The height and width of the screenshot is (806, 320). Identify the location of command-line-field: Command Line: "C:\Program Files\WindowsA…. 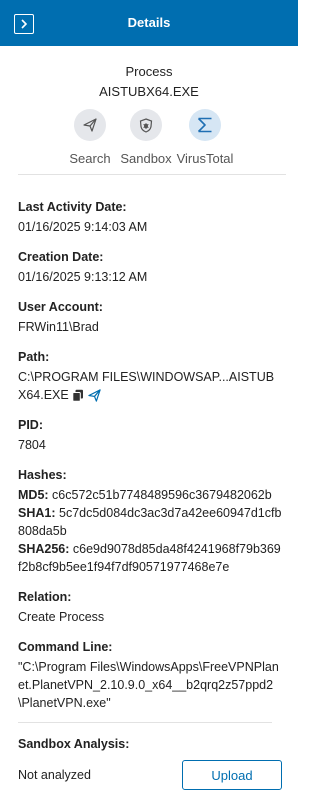
(150, 675).